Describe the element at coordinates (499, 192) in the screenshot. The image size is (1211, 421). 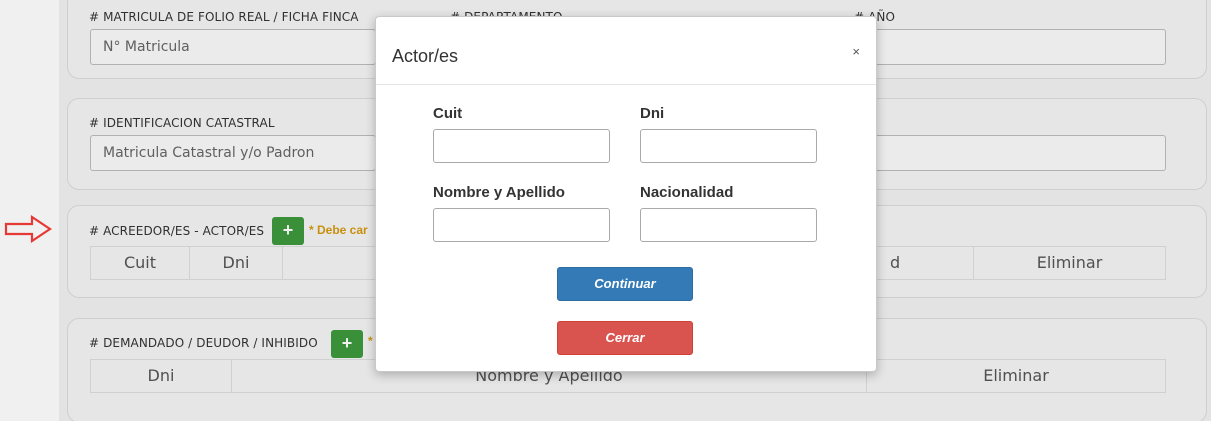
I see `nombre-label: Nombre y Apellido` at that location.